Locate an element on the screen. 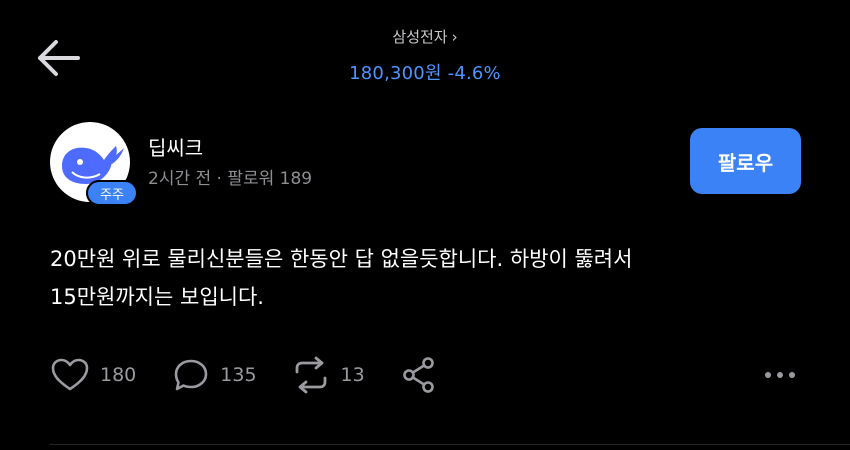 This screenshot has height=450, width=850. post-actions: 180 135 13 is located at coordinates (243, 375).